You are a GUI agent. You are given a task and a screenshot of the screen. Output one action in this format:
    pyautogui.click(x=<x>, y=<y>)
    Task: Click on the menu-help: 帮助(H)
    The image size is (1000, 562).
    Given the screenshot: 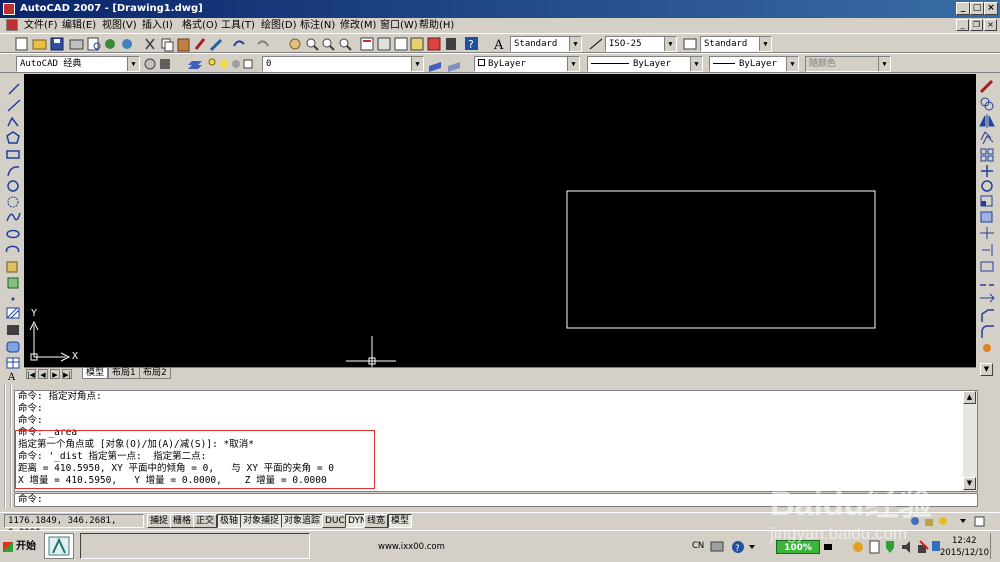 What is the action you would take?
    pyautogui.click(x=436, y=25)
    